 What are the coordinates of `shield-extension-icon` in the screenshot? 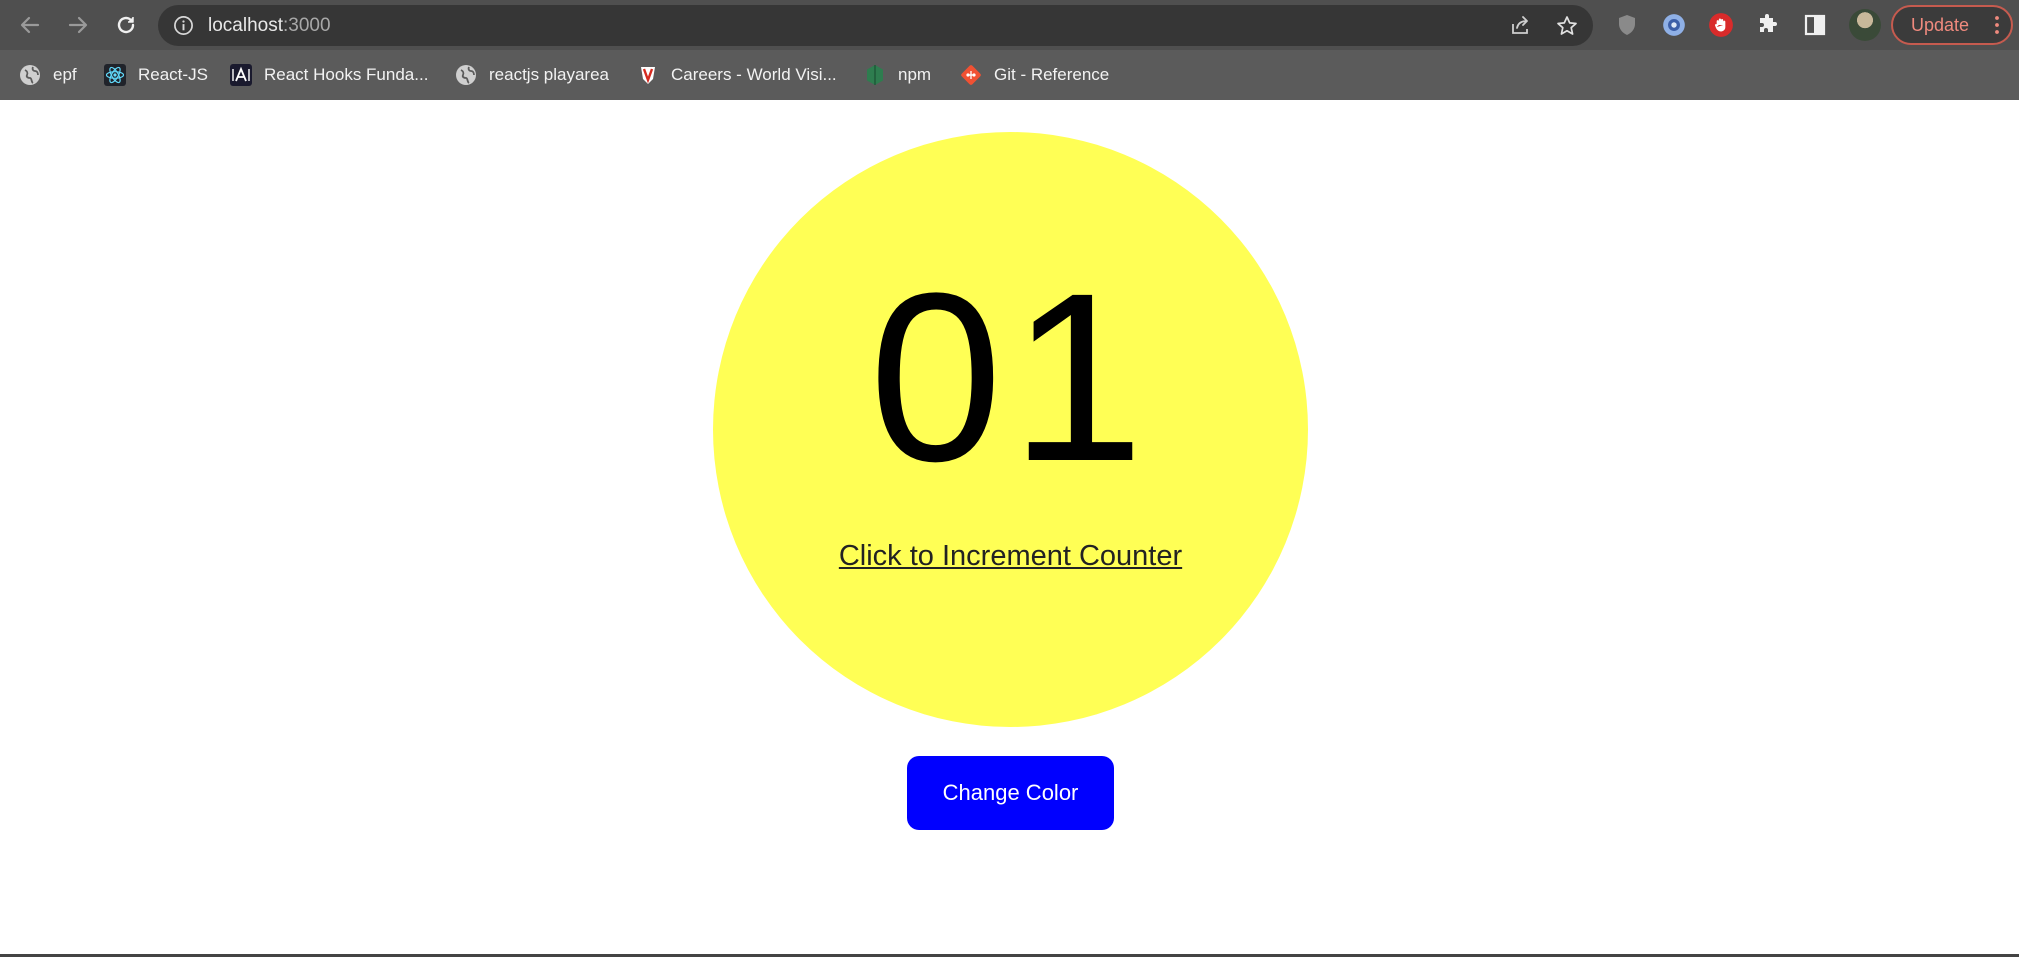 It's located at (1627, 25).